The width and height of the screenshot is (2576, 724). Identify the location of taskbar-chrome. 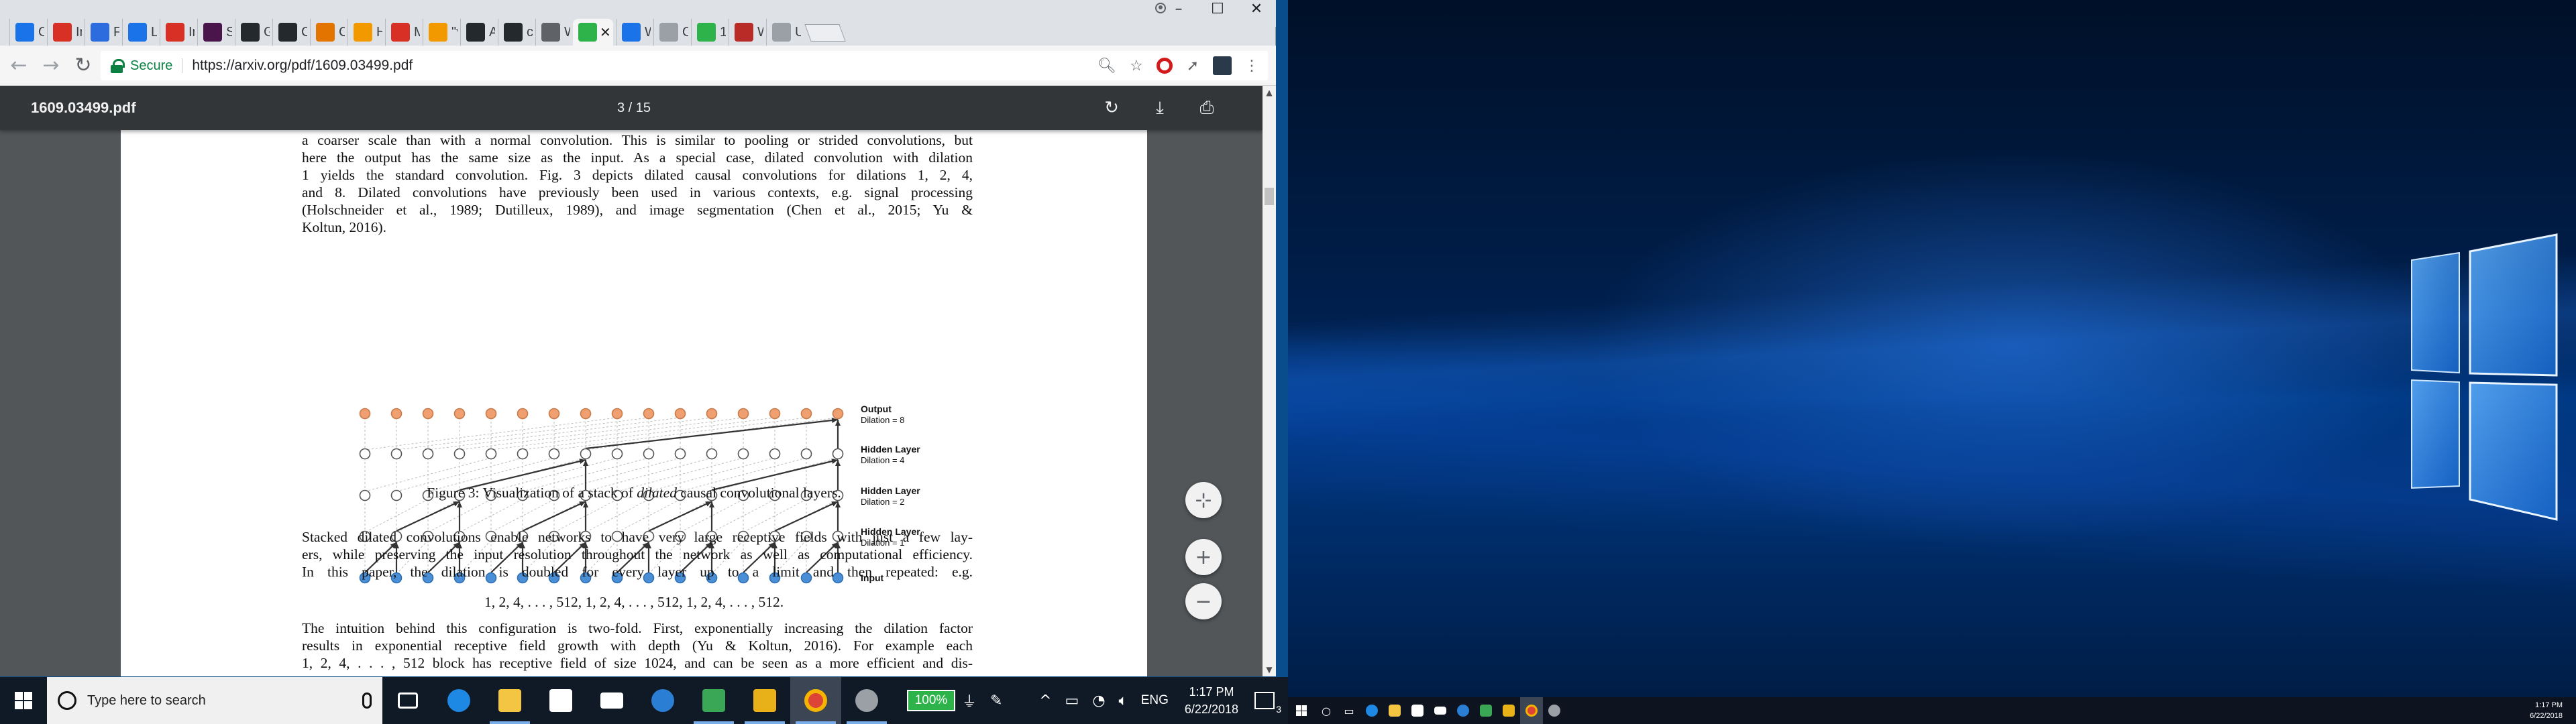
(815, 700).